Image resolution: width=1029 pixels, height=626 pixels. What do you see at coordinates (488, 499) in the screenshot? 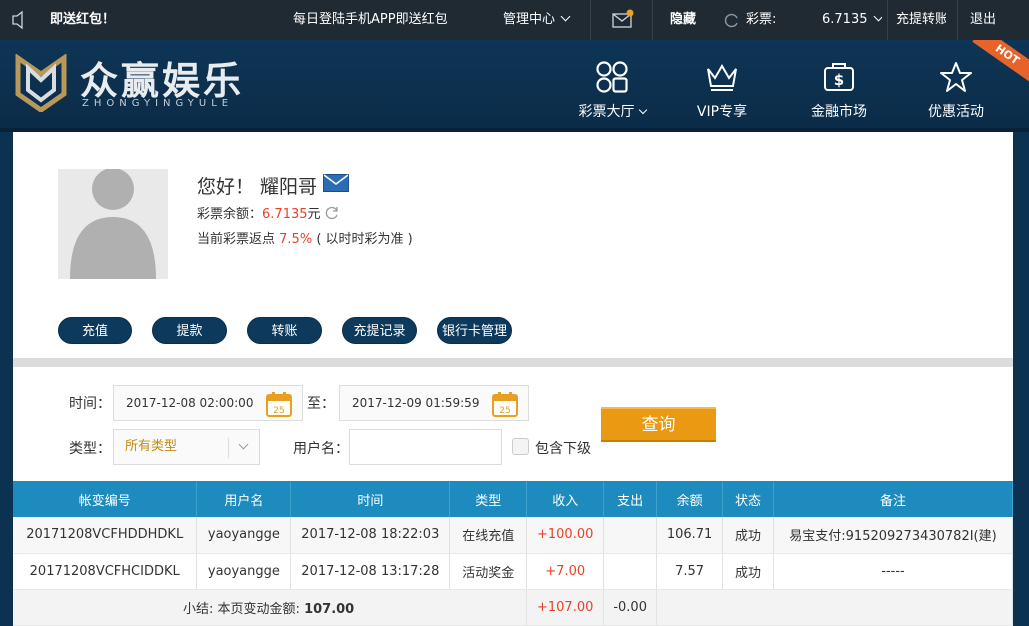
I see `column-header: 类型` at bounding box center [488, 499].